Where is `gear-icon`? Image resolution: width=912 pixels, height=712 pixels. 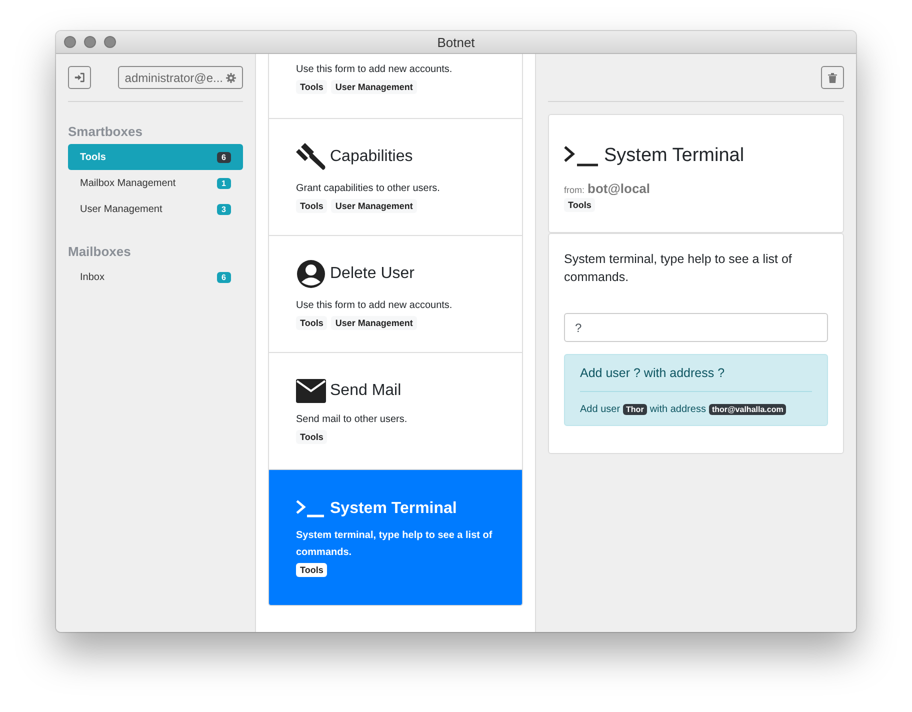 gear-icon is located at coordinates (231, 77).